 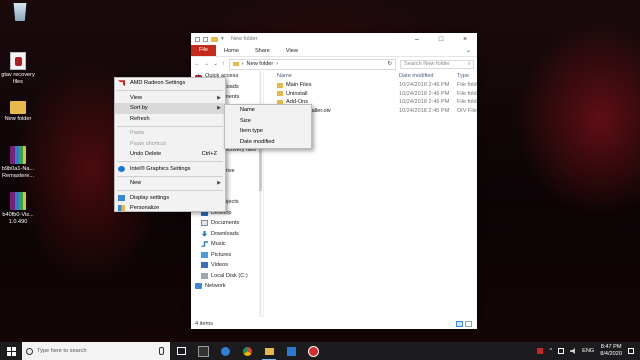 I want to click on taskbar-app-store, so click(x=291, y=351).